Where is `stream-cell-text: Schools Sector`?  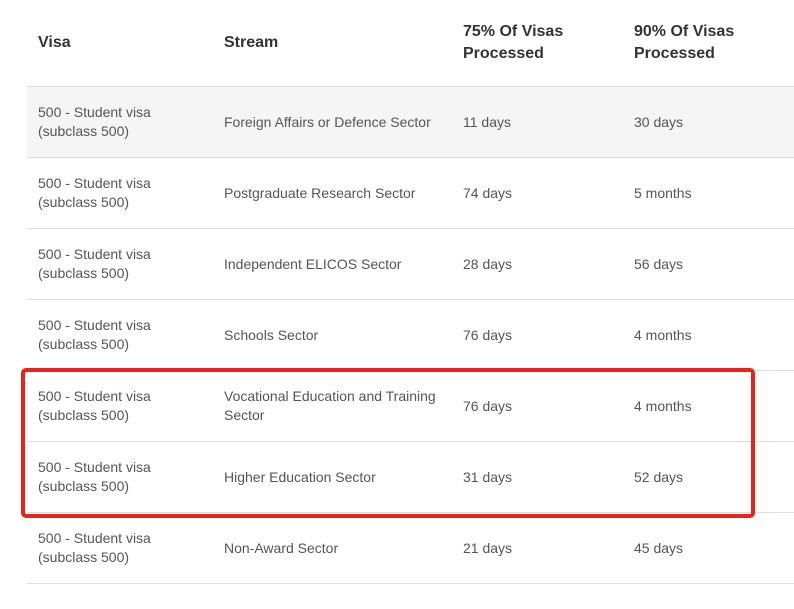
stream-cell-text: Schools Sector is located at coordinates (271, 334).